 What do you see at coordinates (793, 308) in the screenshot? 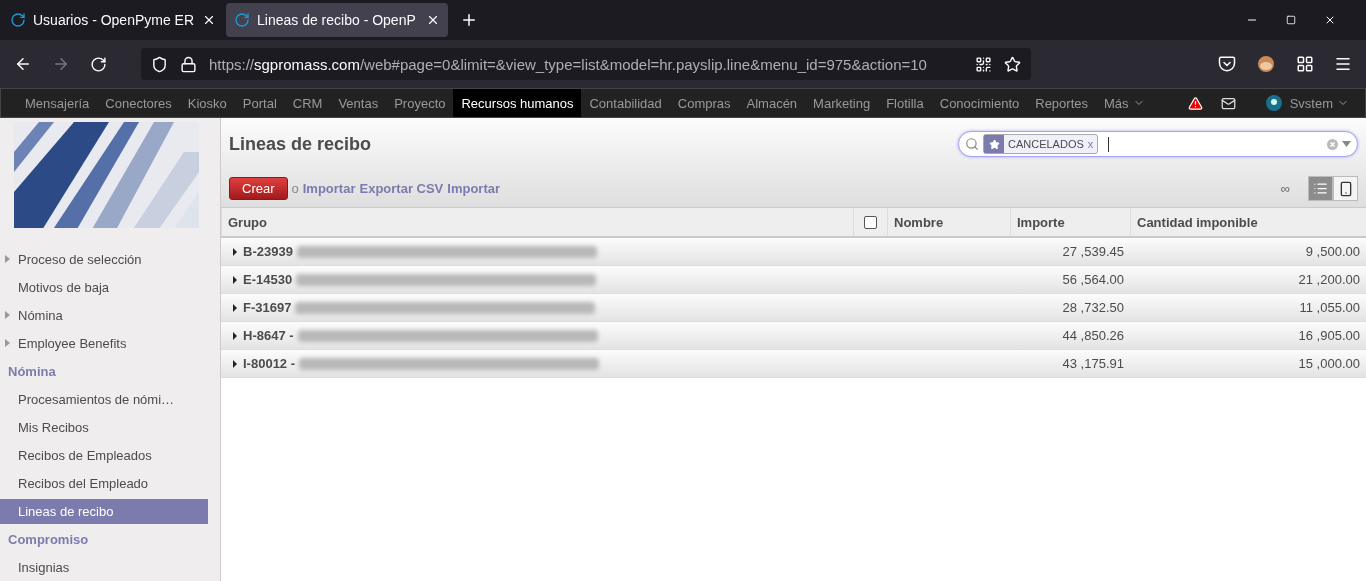
I see `group-row: F-31697 28 ,732.50 11 ,055.00` at bounding box center [793, 308].